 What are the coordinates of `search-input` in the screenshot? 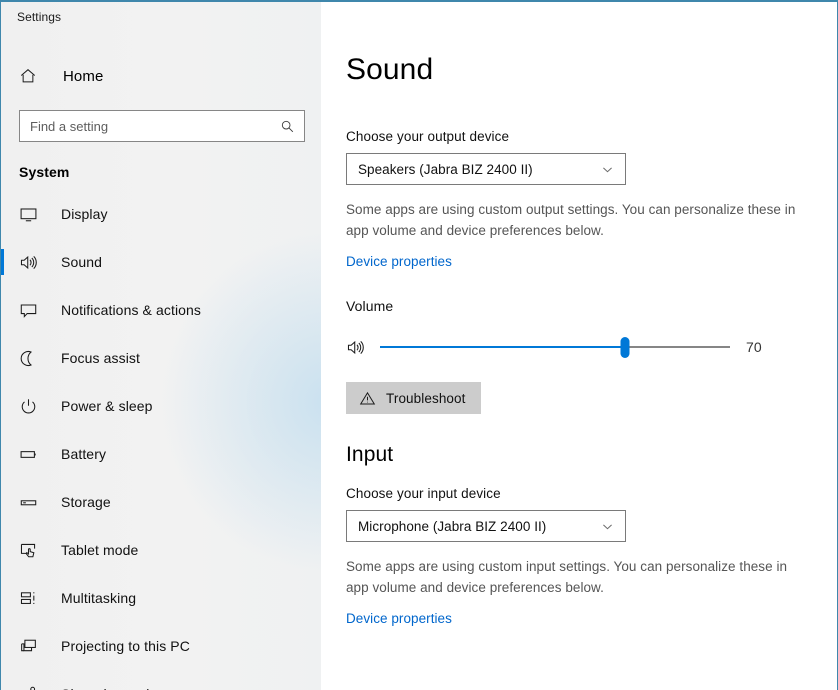 It's located at (154, 126).